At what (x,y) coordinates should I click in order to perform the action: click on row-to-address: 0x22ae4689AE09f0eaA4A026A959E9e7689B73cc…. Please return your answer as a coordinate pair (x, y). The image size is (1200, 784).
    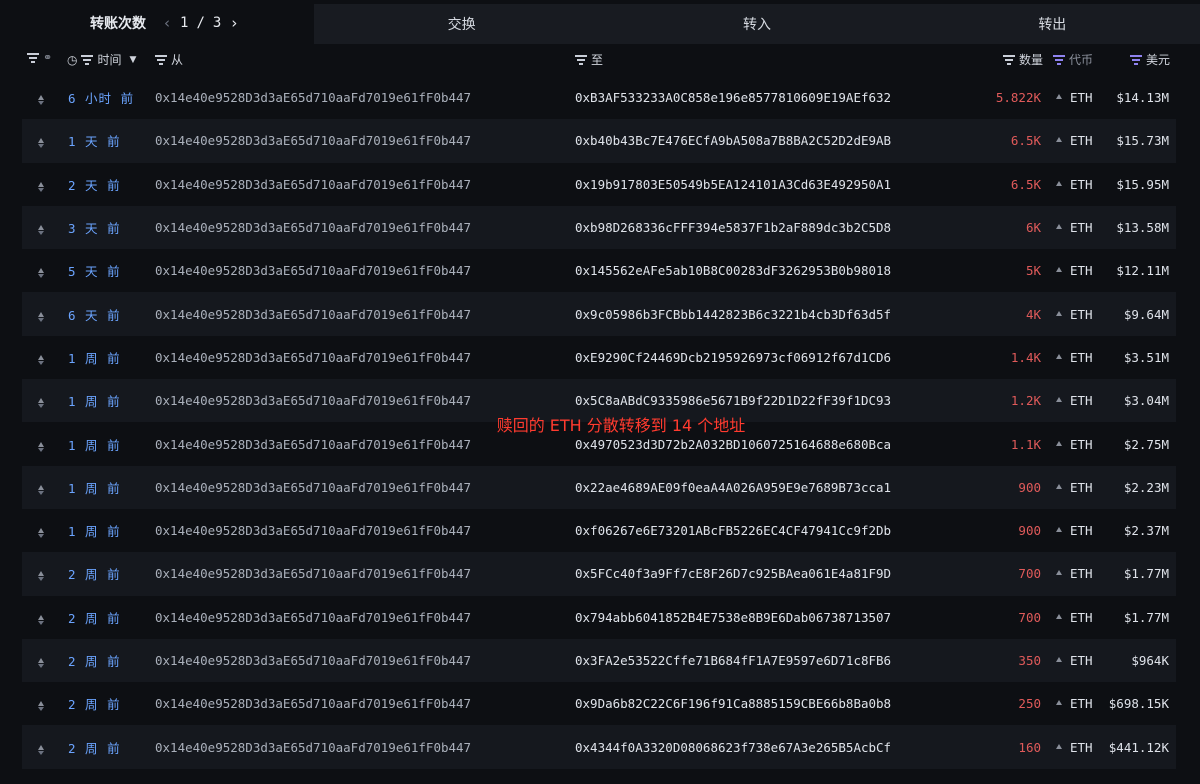
    Looking at the image, I should click on (733, 487).